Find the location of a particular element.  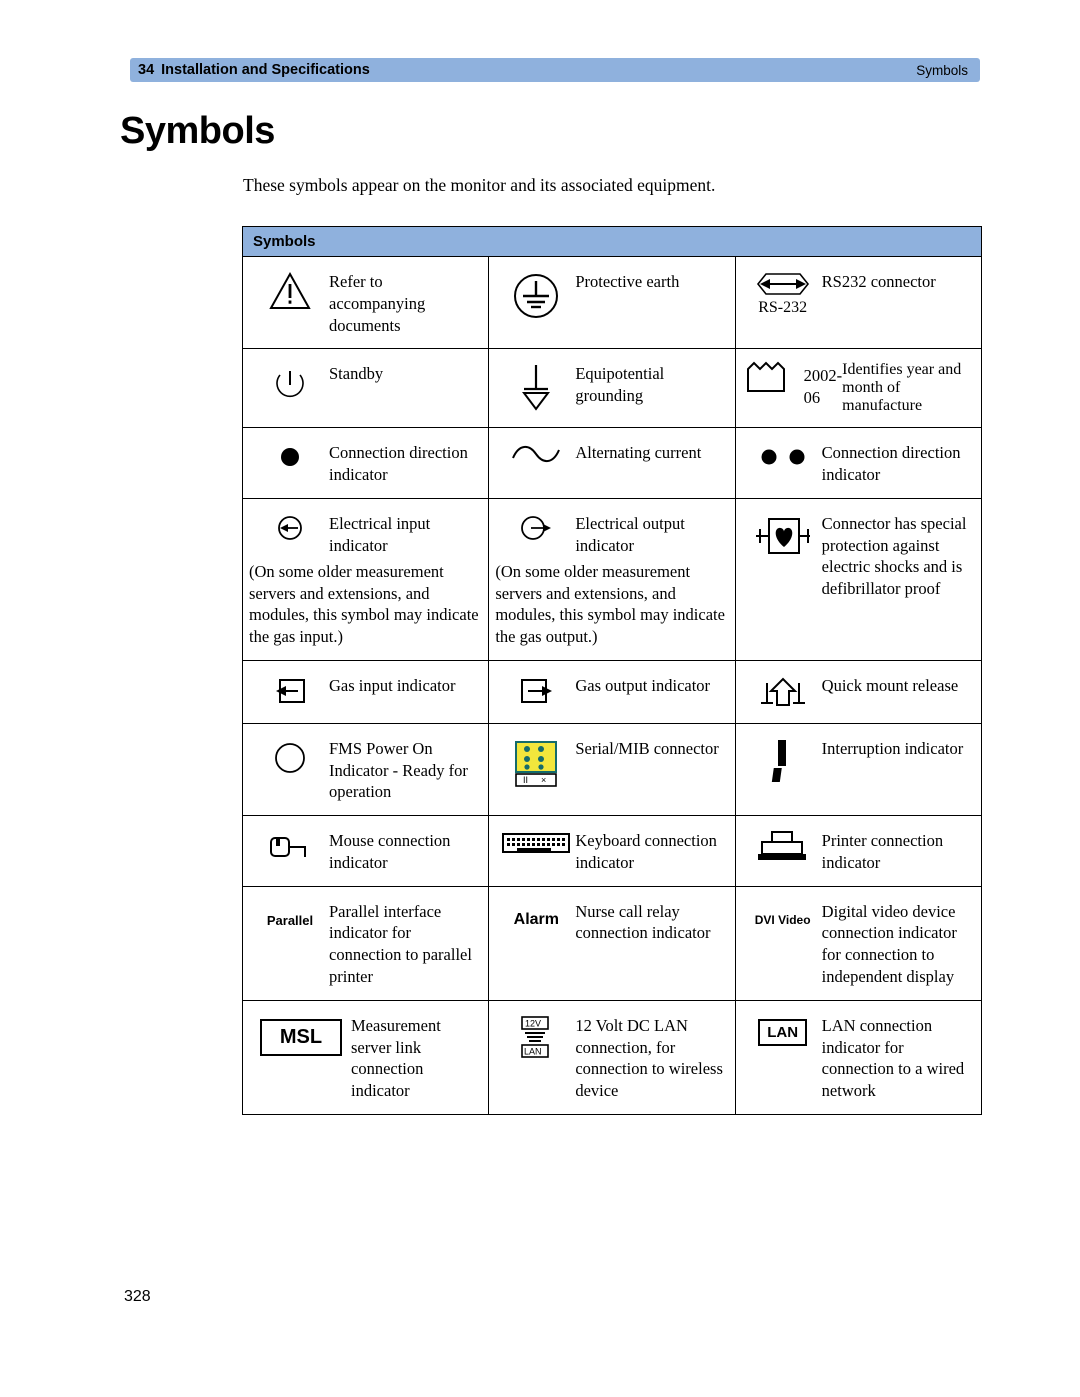

table-cell: Refer to accompanying documents is located at coordinates (365, 302).